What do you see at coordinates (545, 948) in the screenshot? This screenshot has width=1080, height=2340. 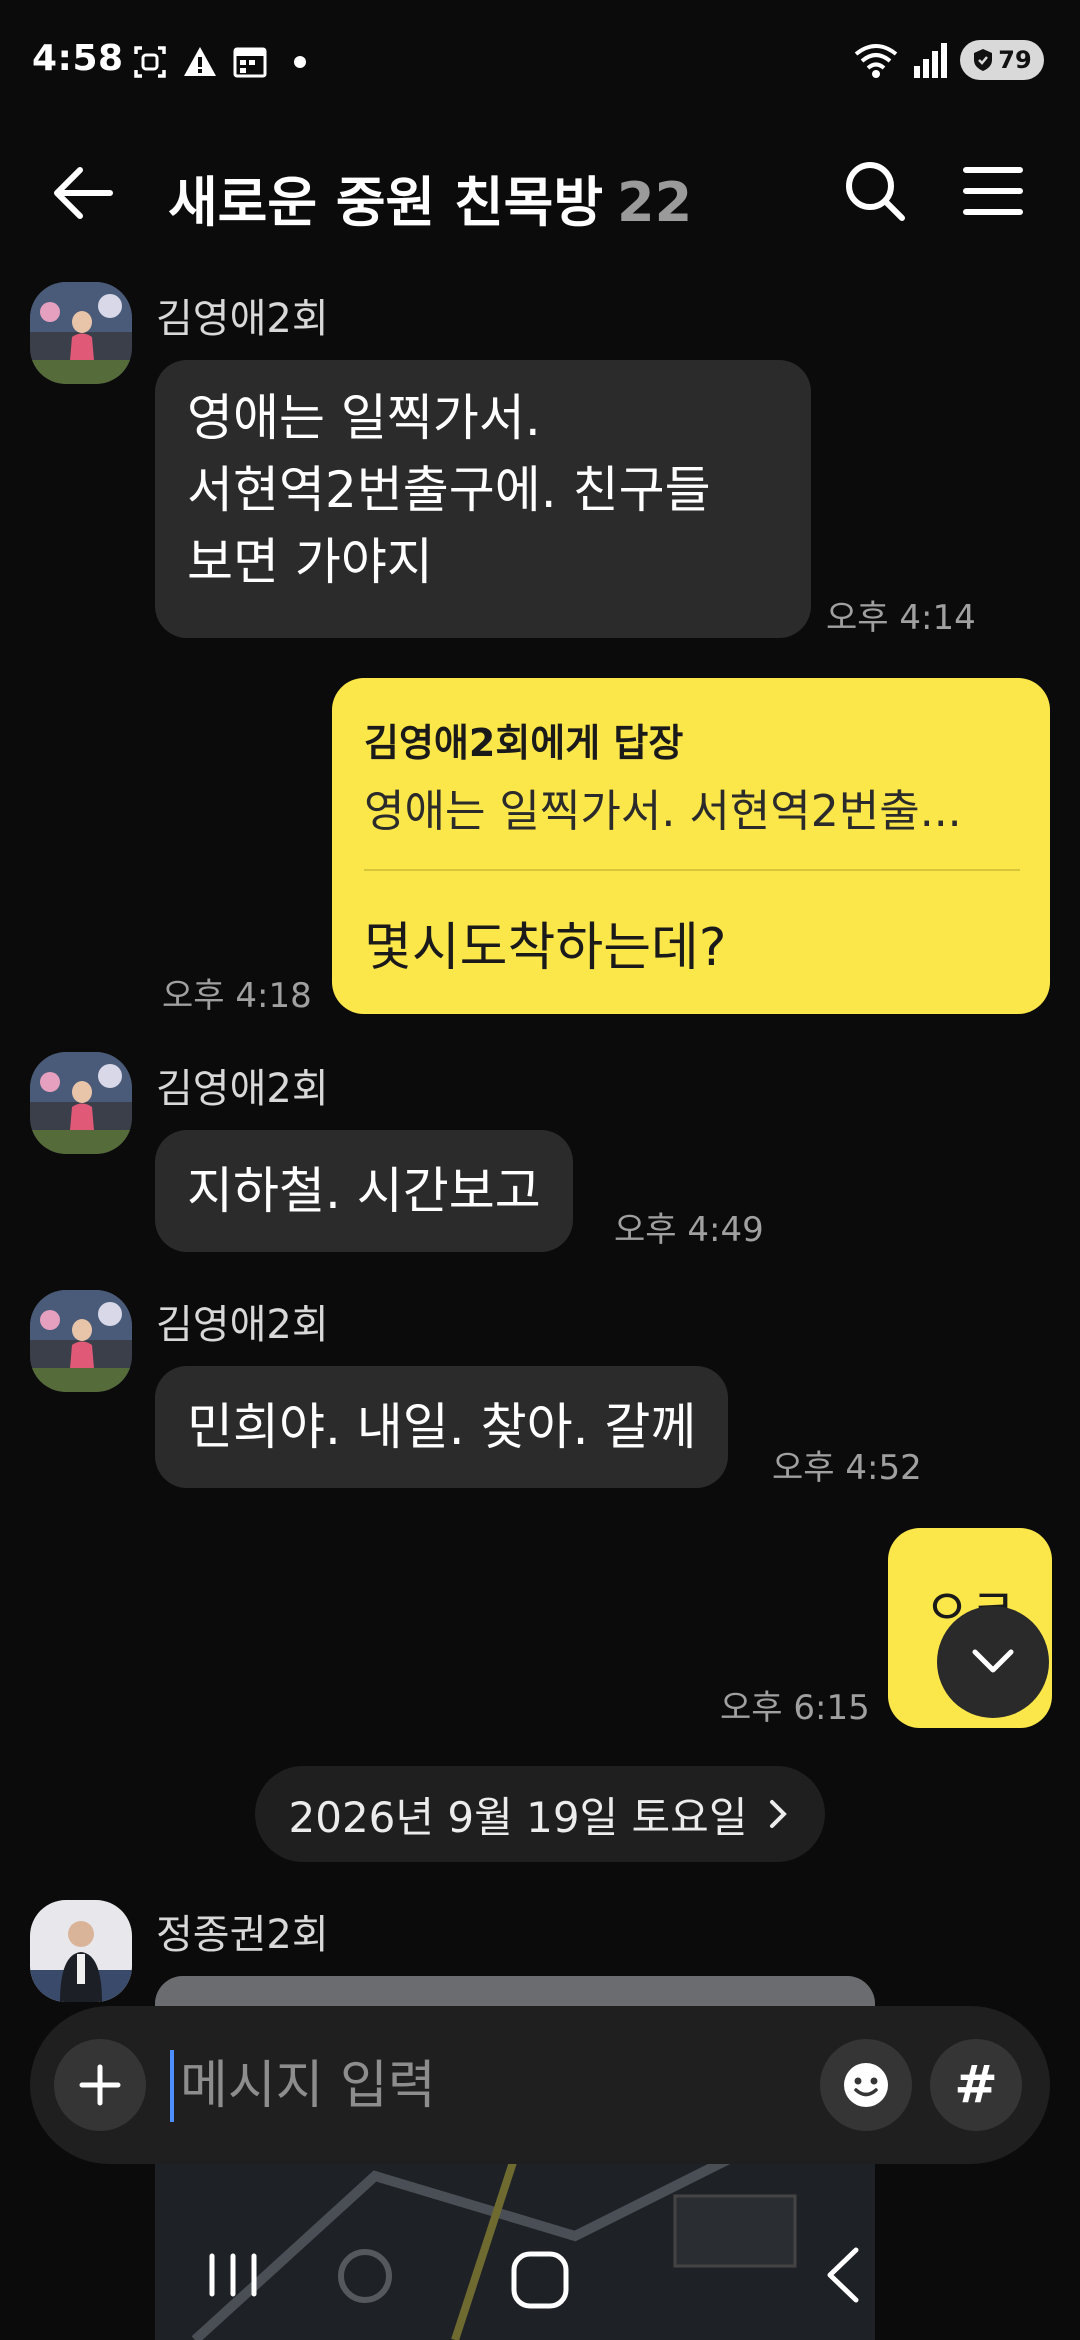 I see `message-text: 몇시도착하는데?` at bounding box center [545, 948].